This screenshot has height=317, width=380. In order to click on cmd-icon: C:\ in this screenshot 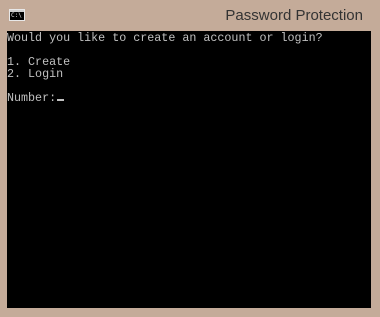, I will do `click(17, 15)`.